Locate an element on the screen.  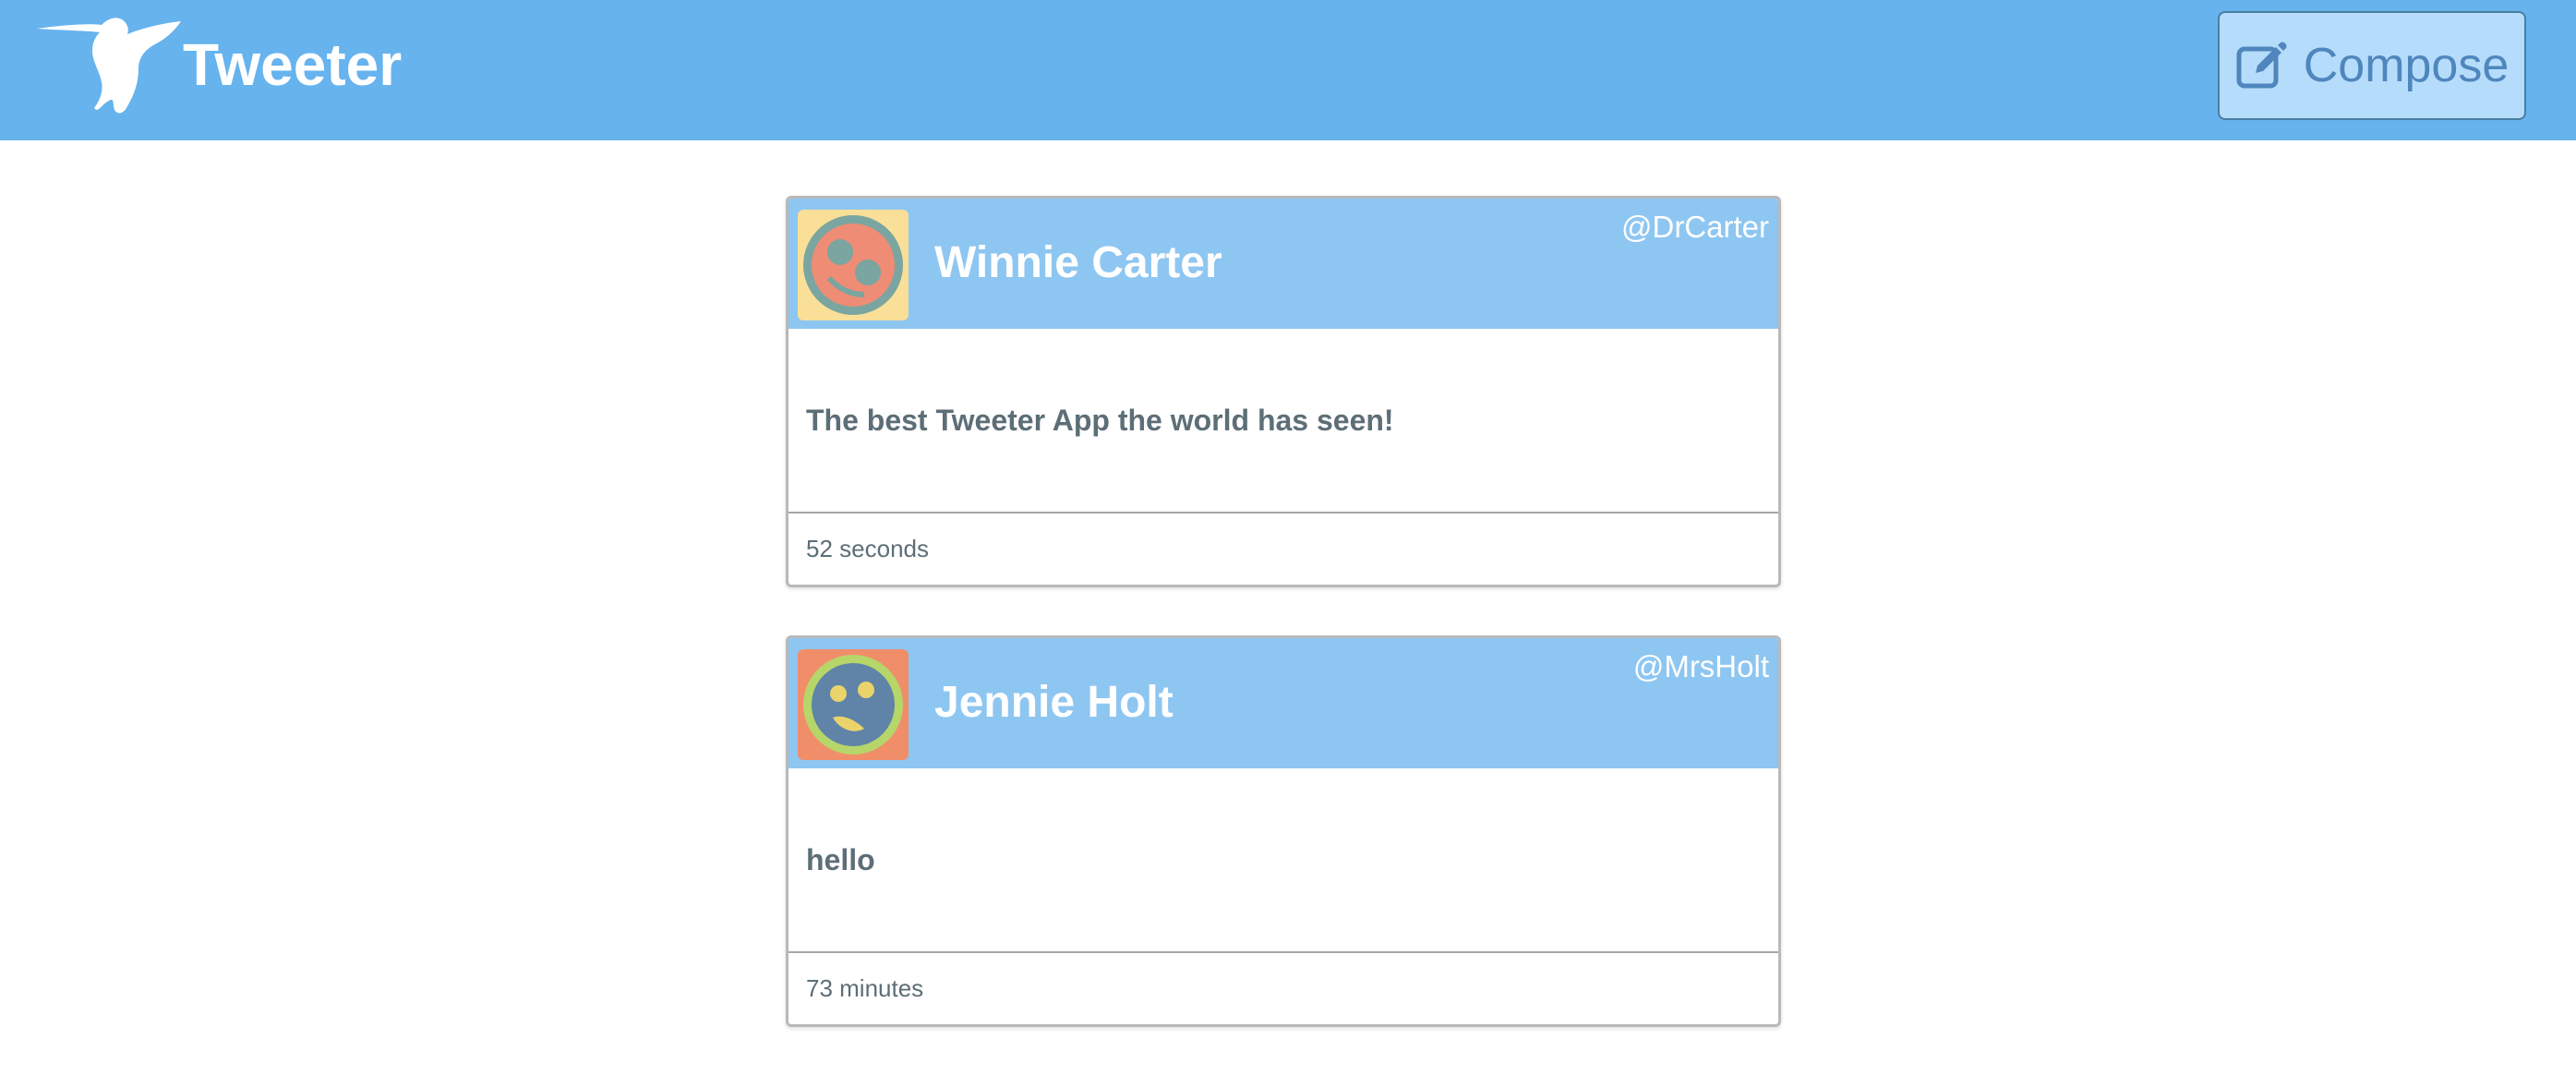
edit-icon is located at coordinates (2261, 65).